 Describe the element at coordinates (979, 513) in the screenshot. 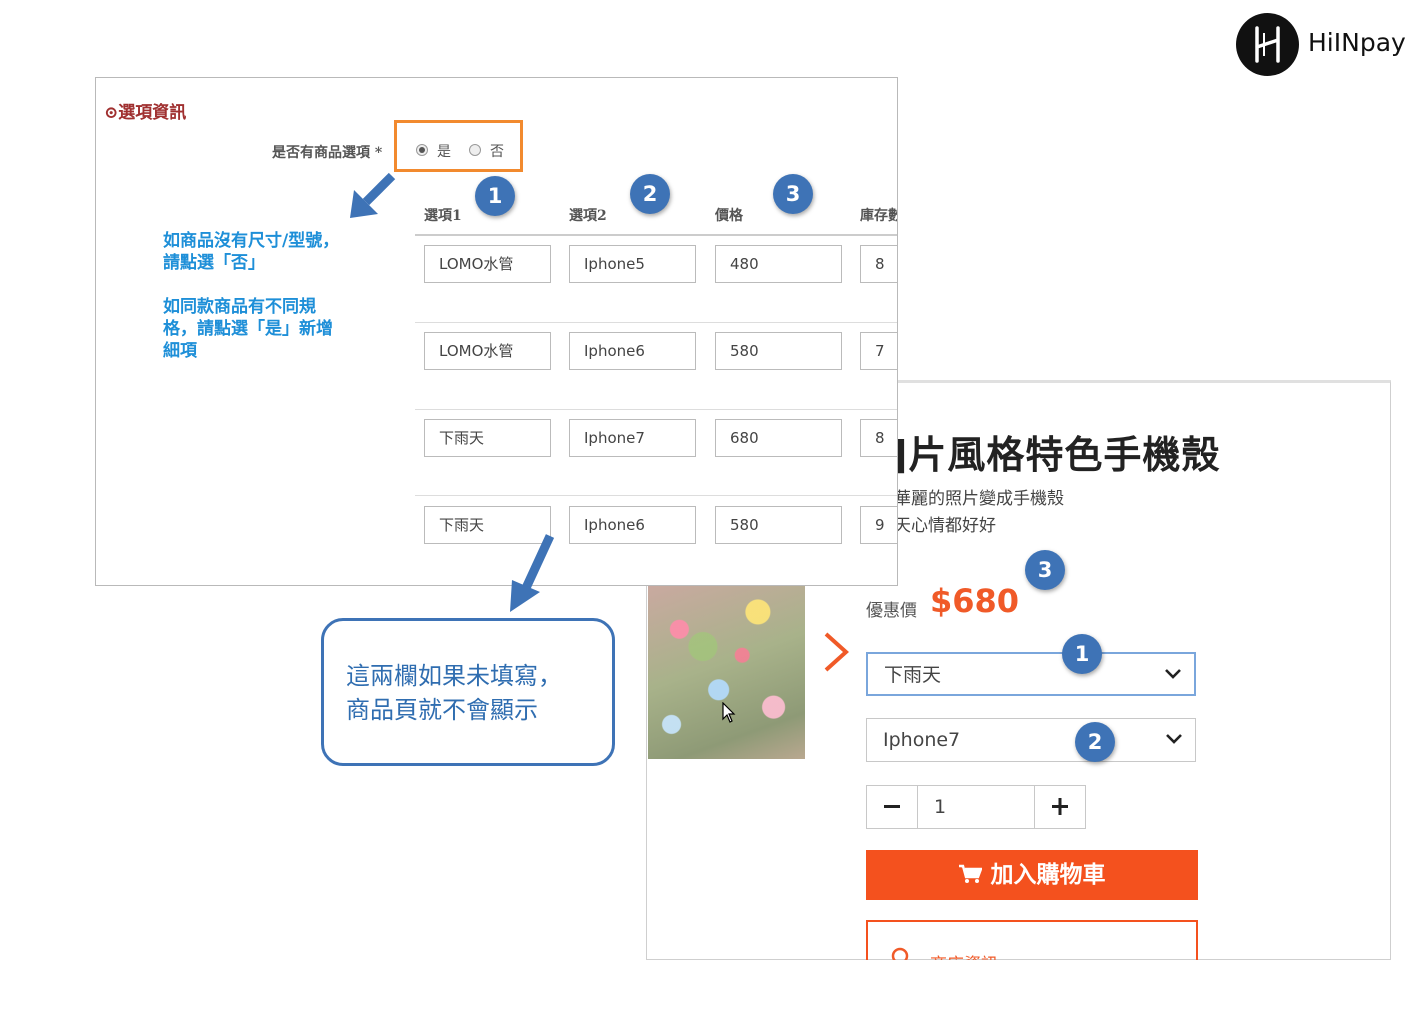

I see `product-description: 華麗的照片變成手機殼 天心情都好好` at that location.